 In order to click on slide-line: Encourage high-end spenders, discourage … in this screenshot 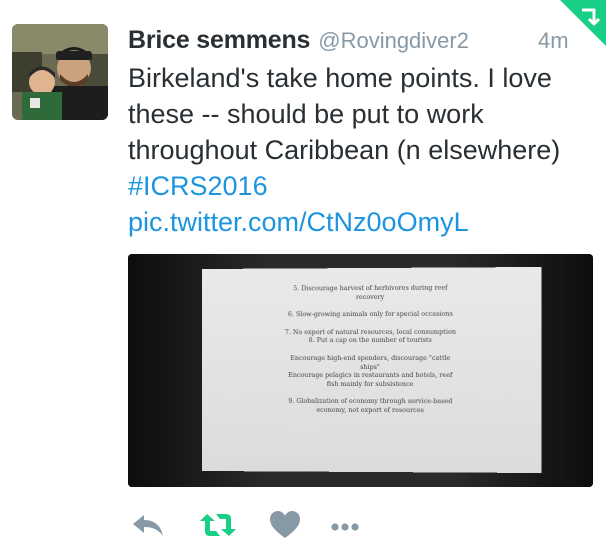, I will do `click(370, 358)`.